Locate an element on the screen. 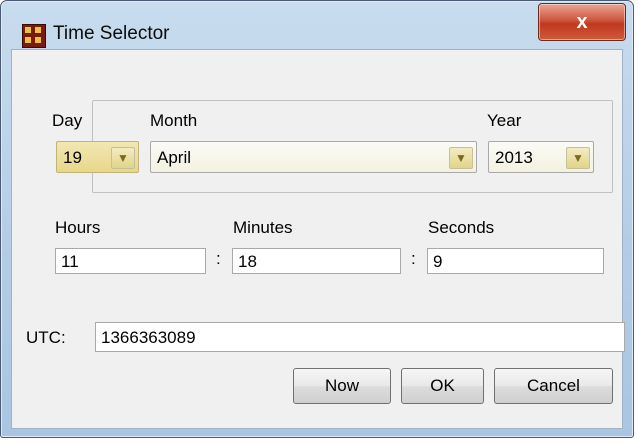 This screenshot has height=444, width=639. utc-input: 1366363089 is located at coordinates (360, 337).